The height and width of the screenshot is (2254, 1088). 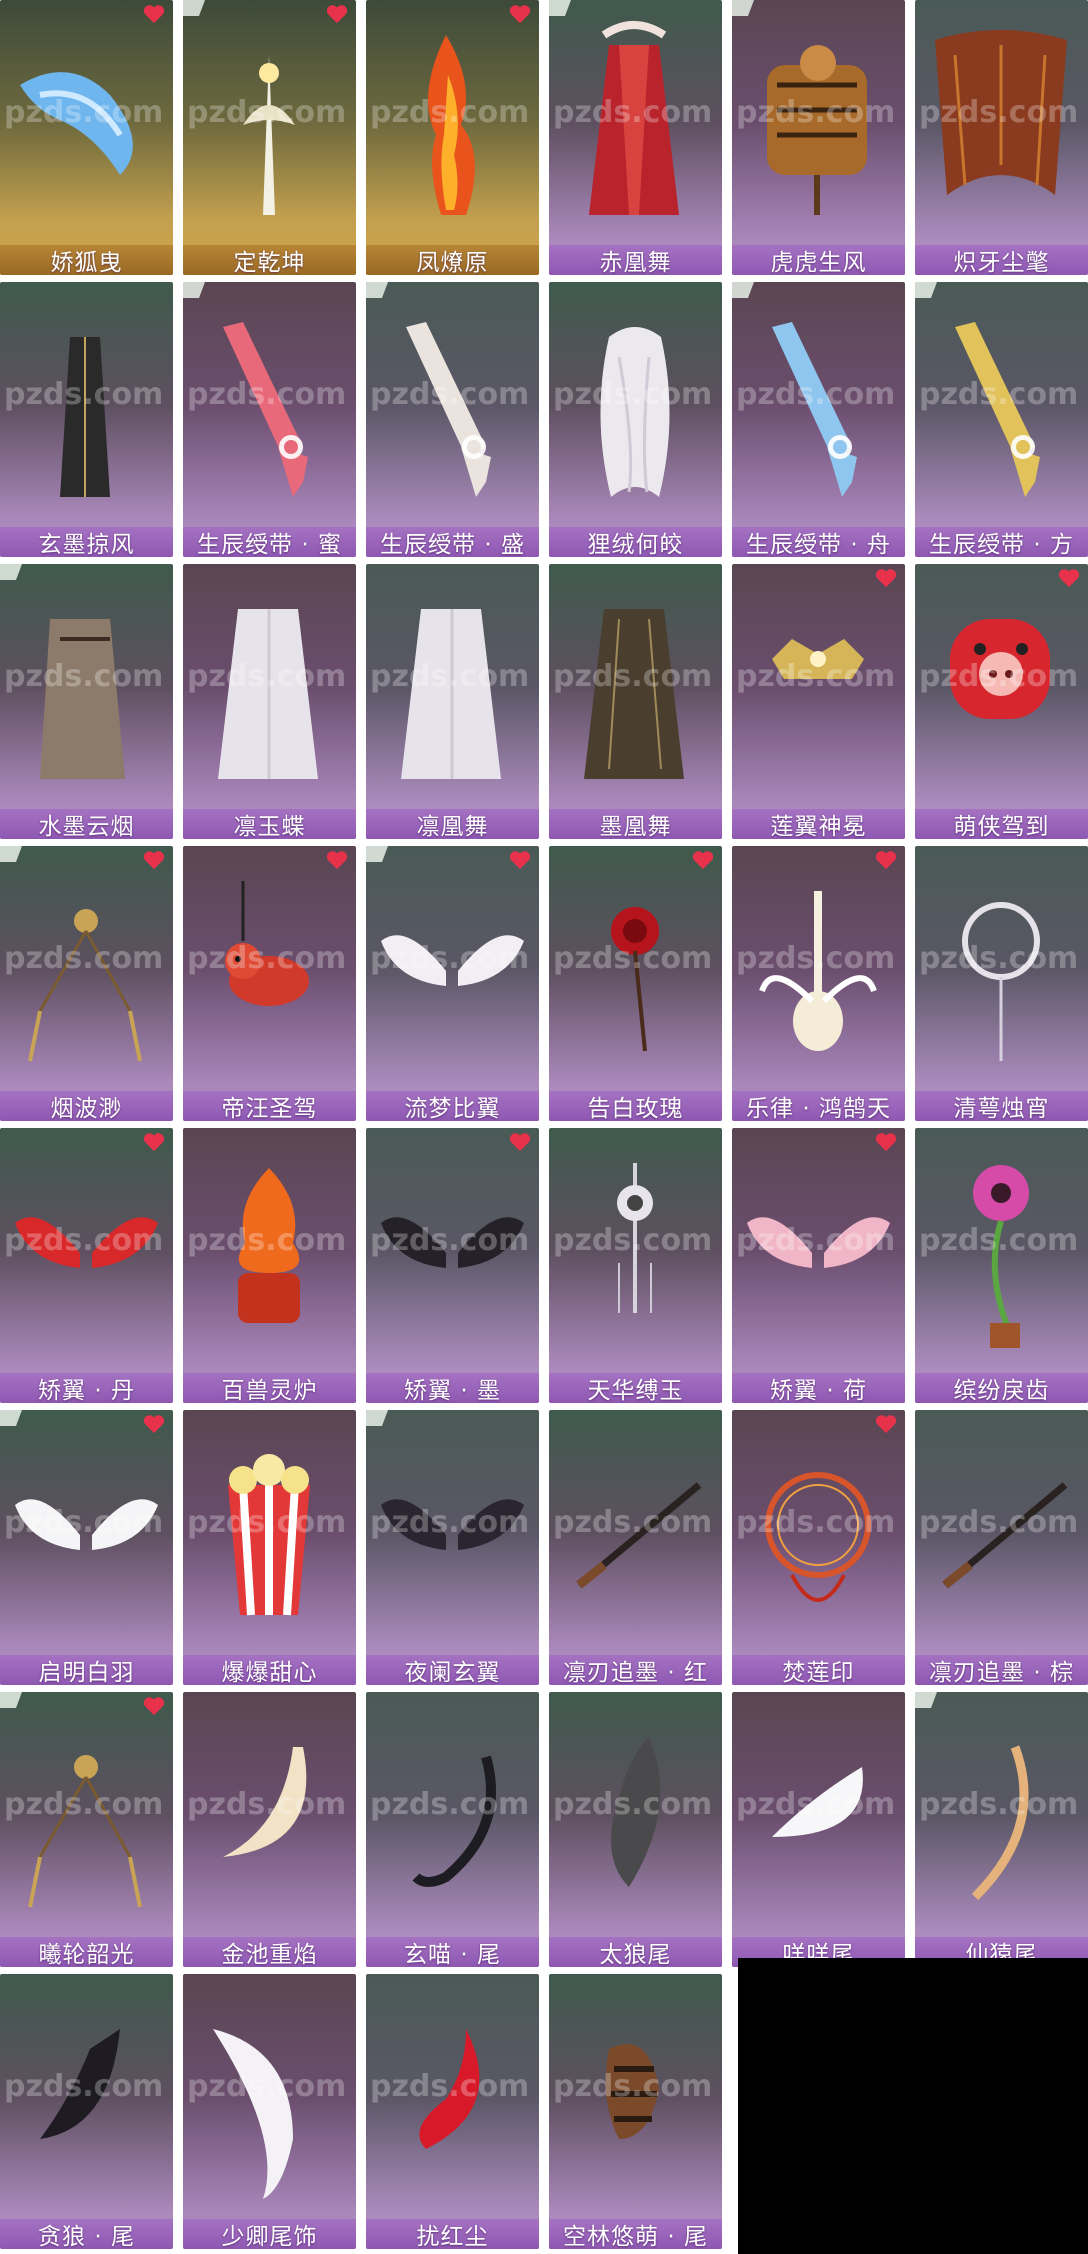 I want to click on item-card: pzds.com 玄喵 · 尾, so click(x=452, y=1829).